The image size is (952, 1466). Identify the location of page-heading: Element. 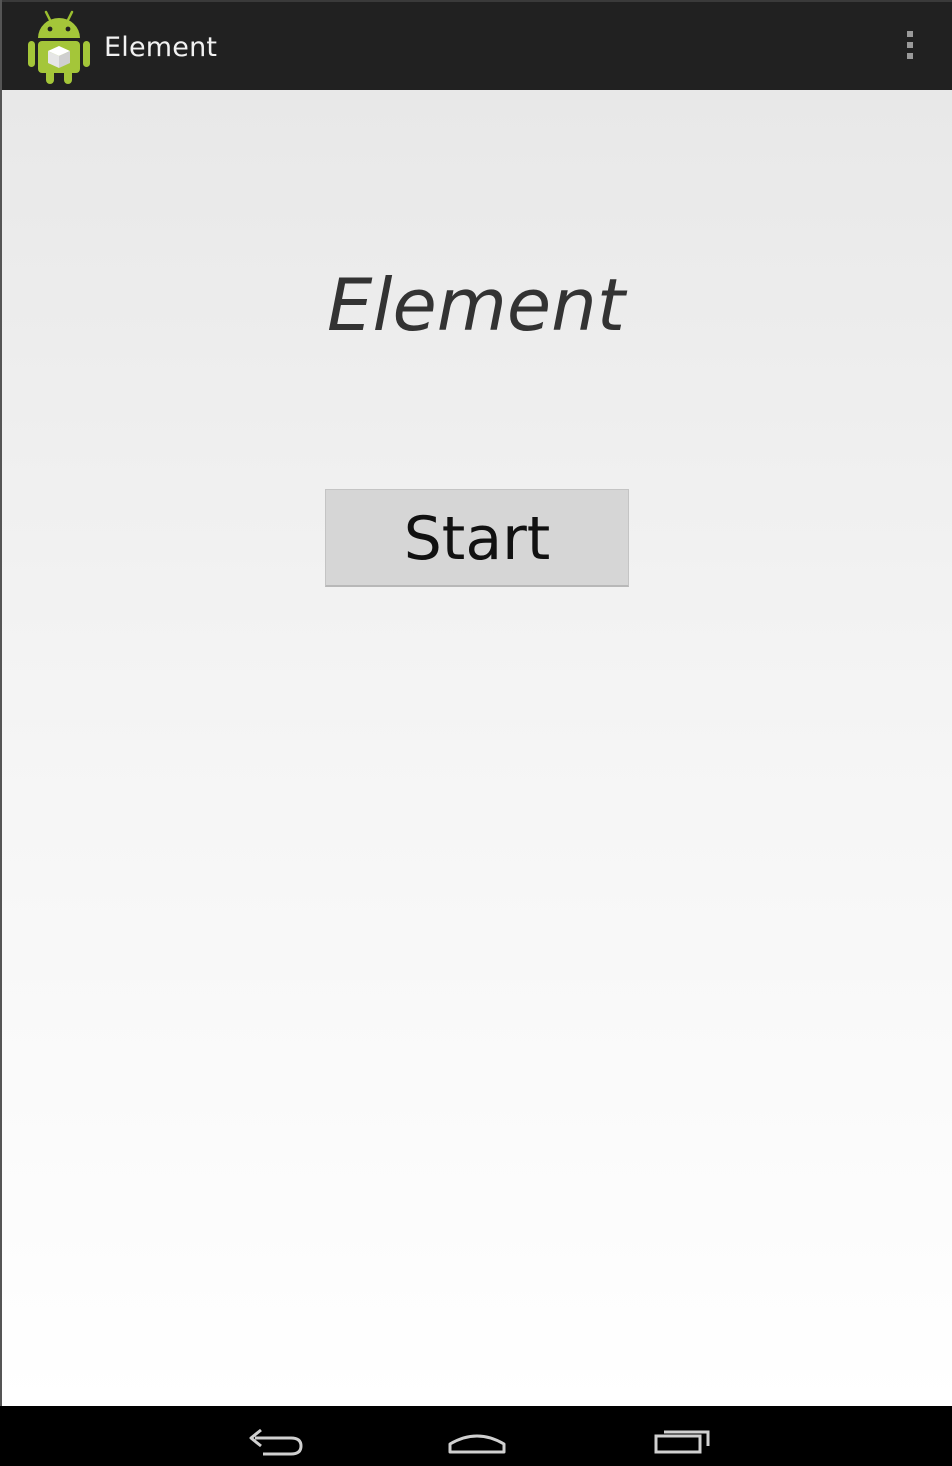
(476, 305).